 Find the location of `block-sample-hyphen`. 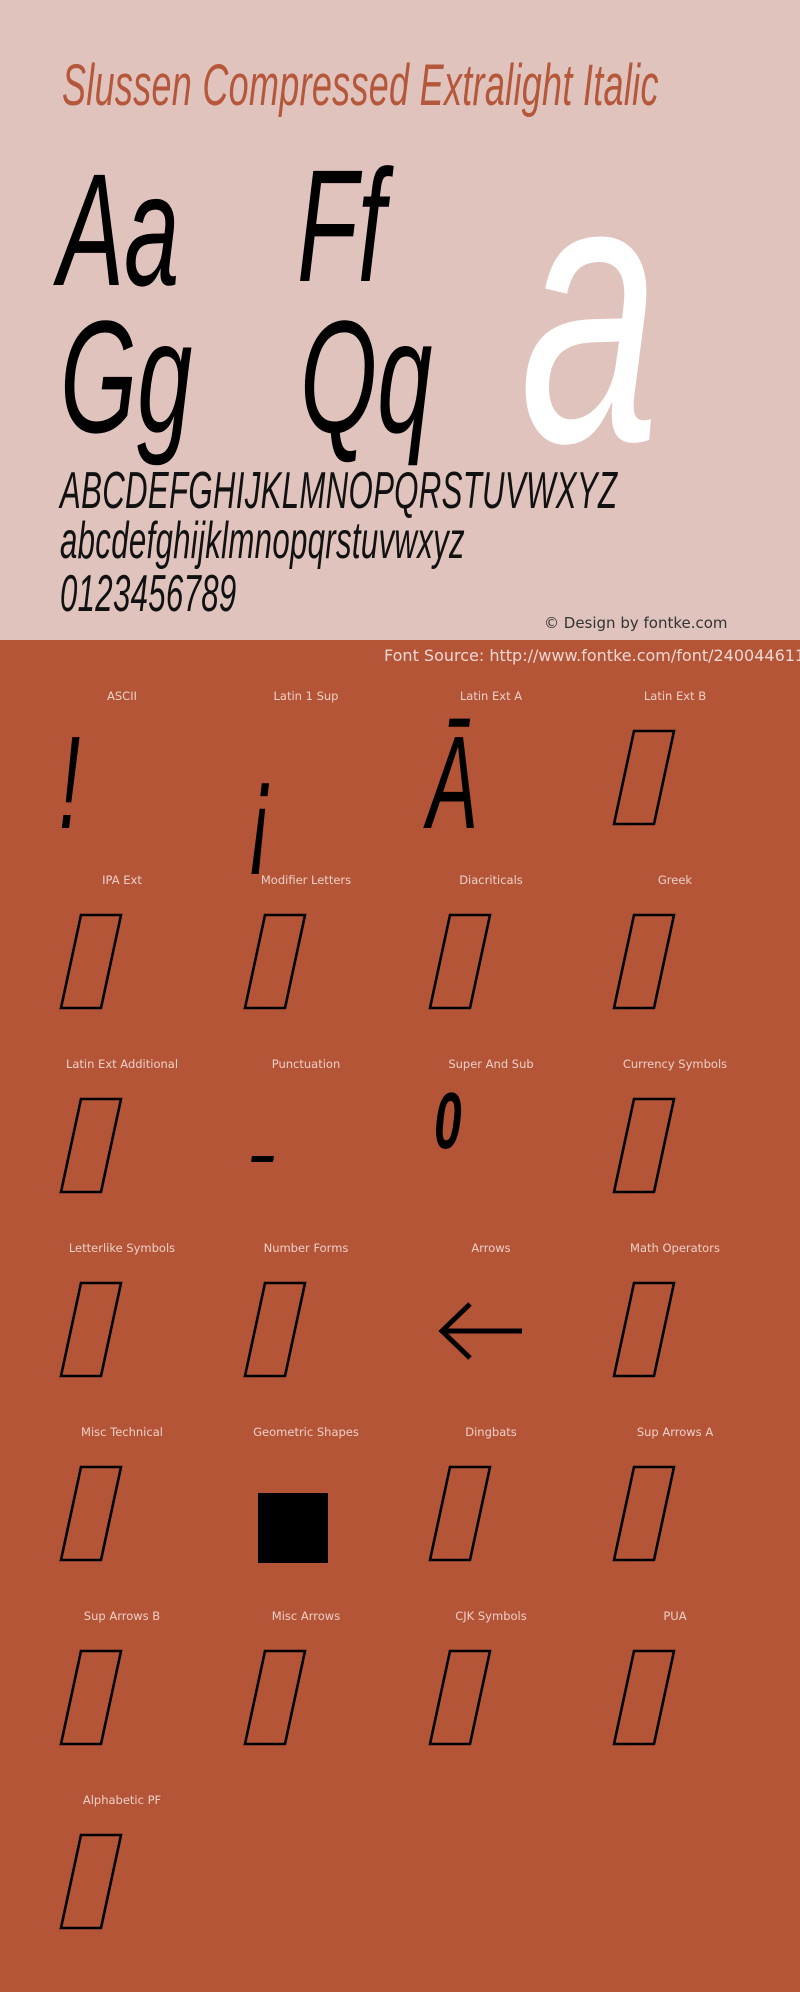

block-sample-hyphen is located at coordinates (262, 1159).